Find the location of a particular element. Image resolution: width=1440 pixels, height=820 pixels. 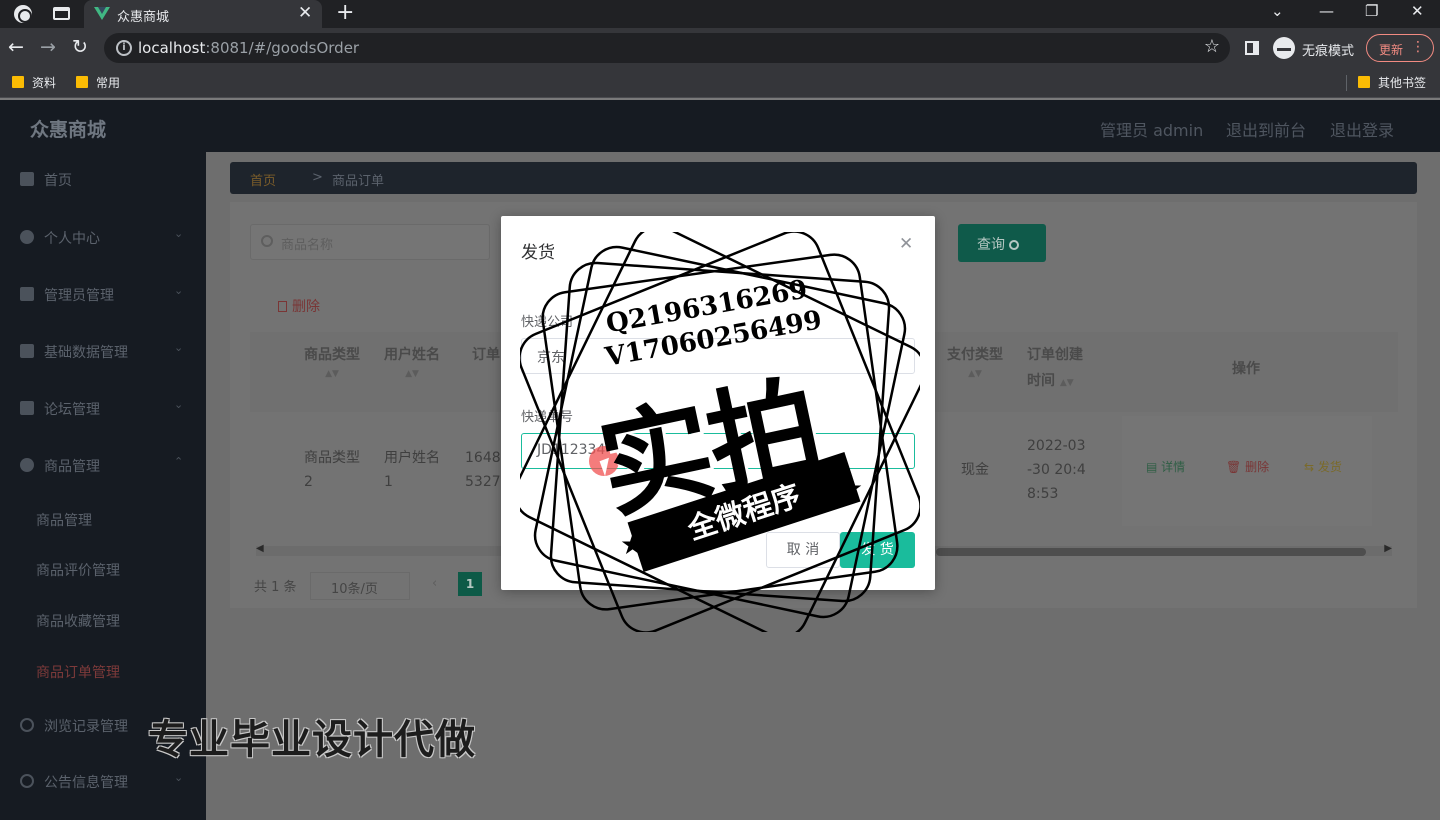

reload-icon: ↻ is located at coordinates (80, 47).